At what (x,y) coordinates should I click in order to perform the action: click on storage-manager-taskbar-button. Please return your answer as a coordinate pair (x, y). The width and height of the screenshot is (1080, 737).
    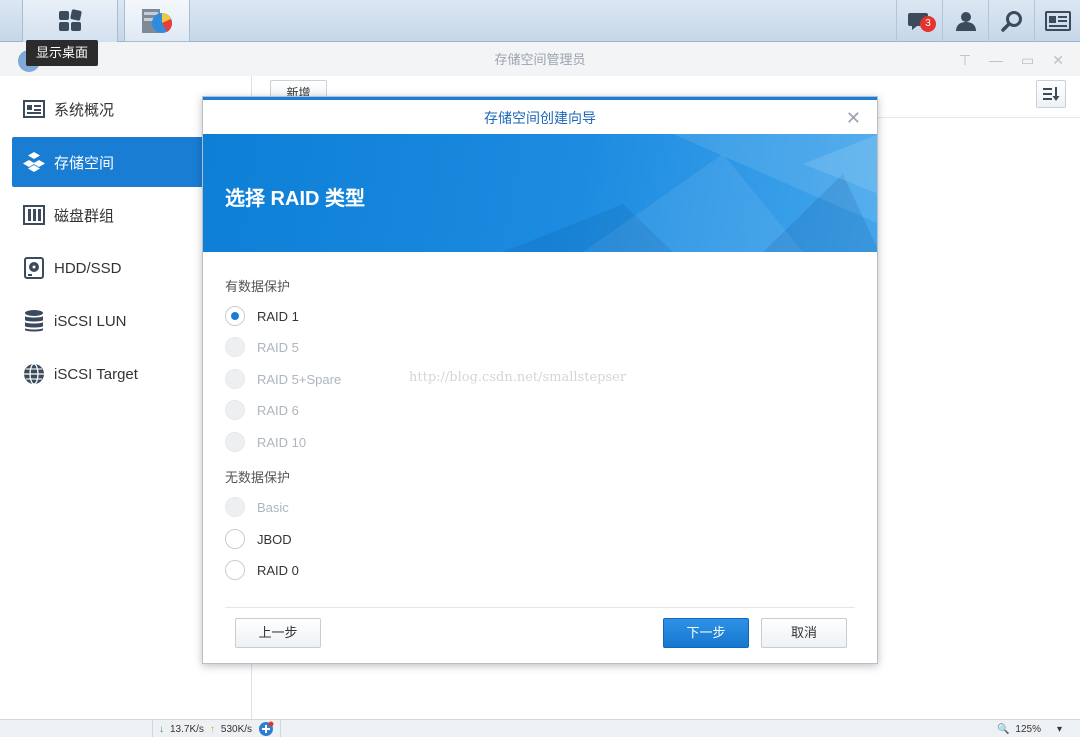
    Looking at the image, I should click on (157, 21).